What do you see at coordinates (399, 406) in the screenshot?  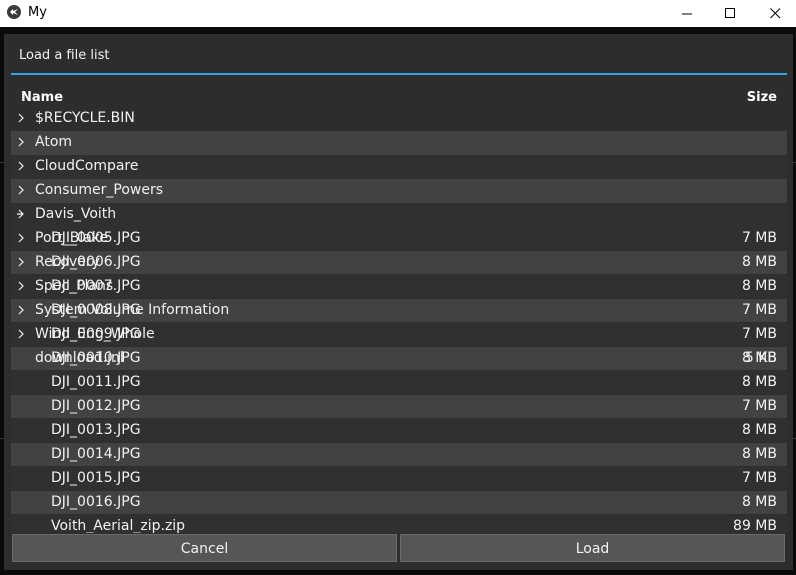 I see `file-row: DJI_0012.JPG 7 MB` at bounding box center [399, 406].